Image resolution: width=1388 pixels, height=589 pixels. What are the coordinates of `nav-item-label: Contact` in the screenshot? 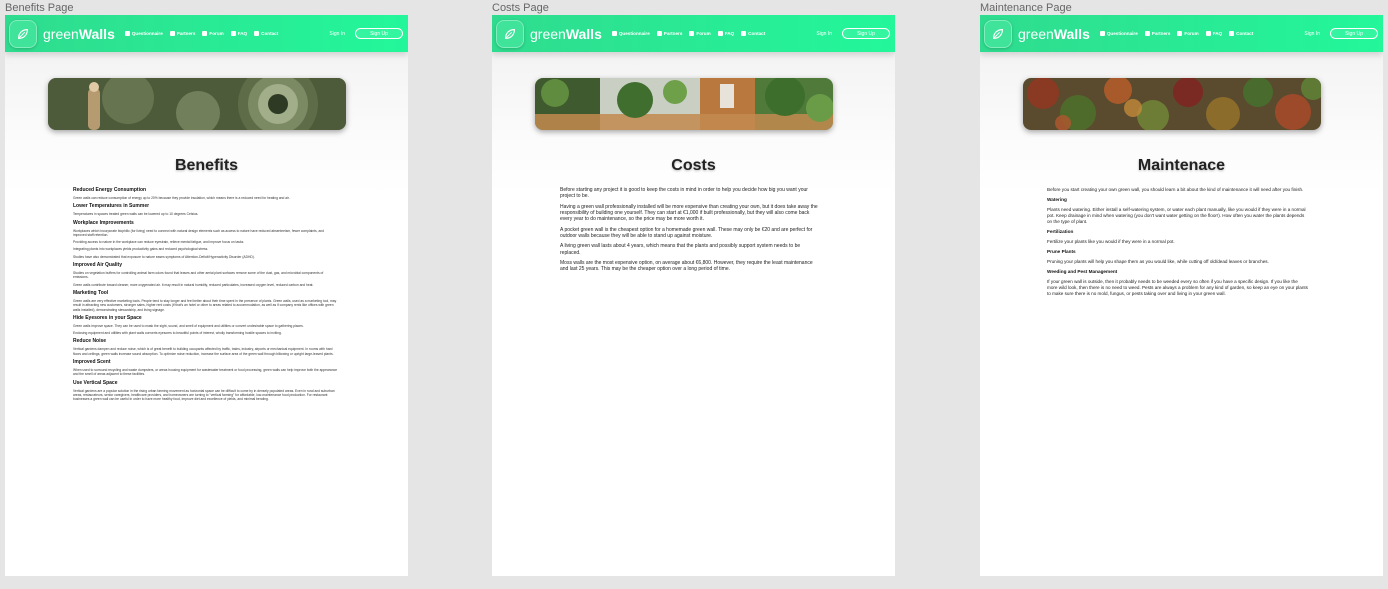 It's located at (1245, 33).